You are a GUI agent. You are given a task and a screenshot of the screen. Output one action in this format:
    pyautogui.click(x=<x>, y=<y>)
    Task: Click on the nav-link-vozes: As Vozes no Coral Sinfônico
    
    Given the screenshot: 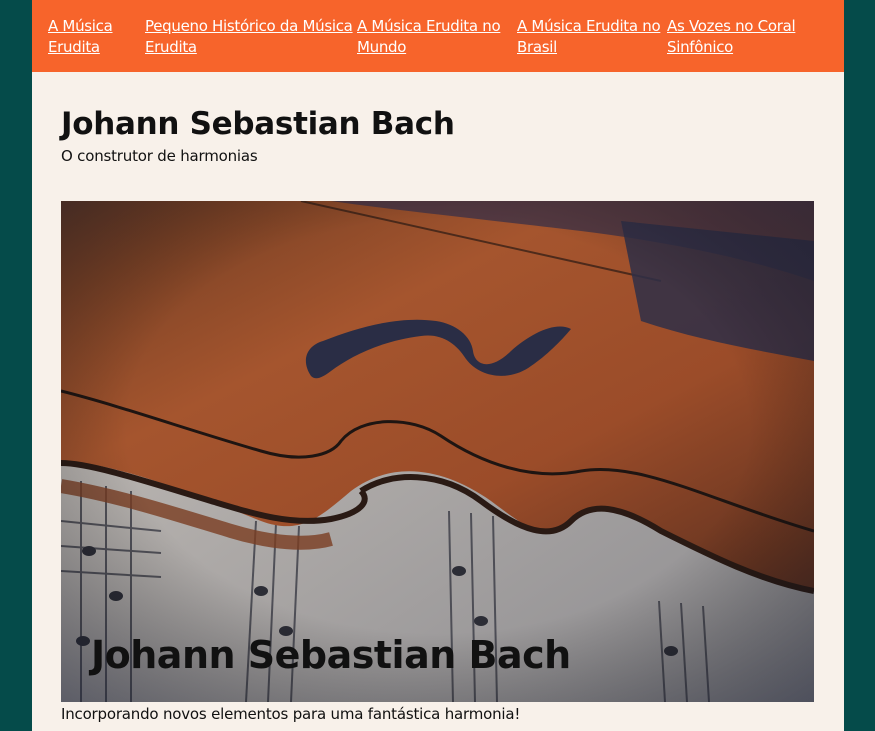 What is the action you would take?
    pyautogui.click(x=742, y=37)
    